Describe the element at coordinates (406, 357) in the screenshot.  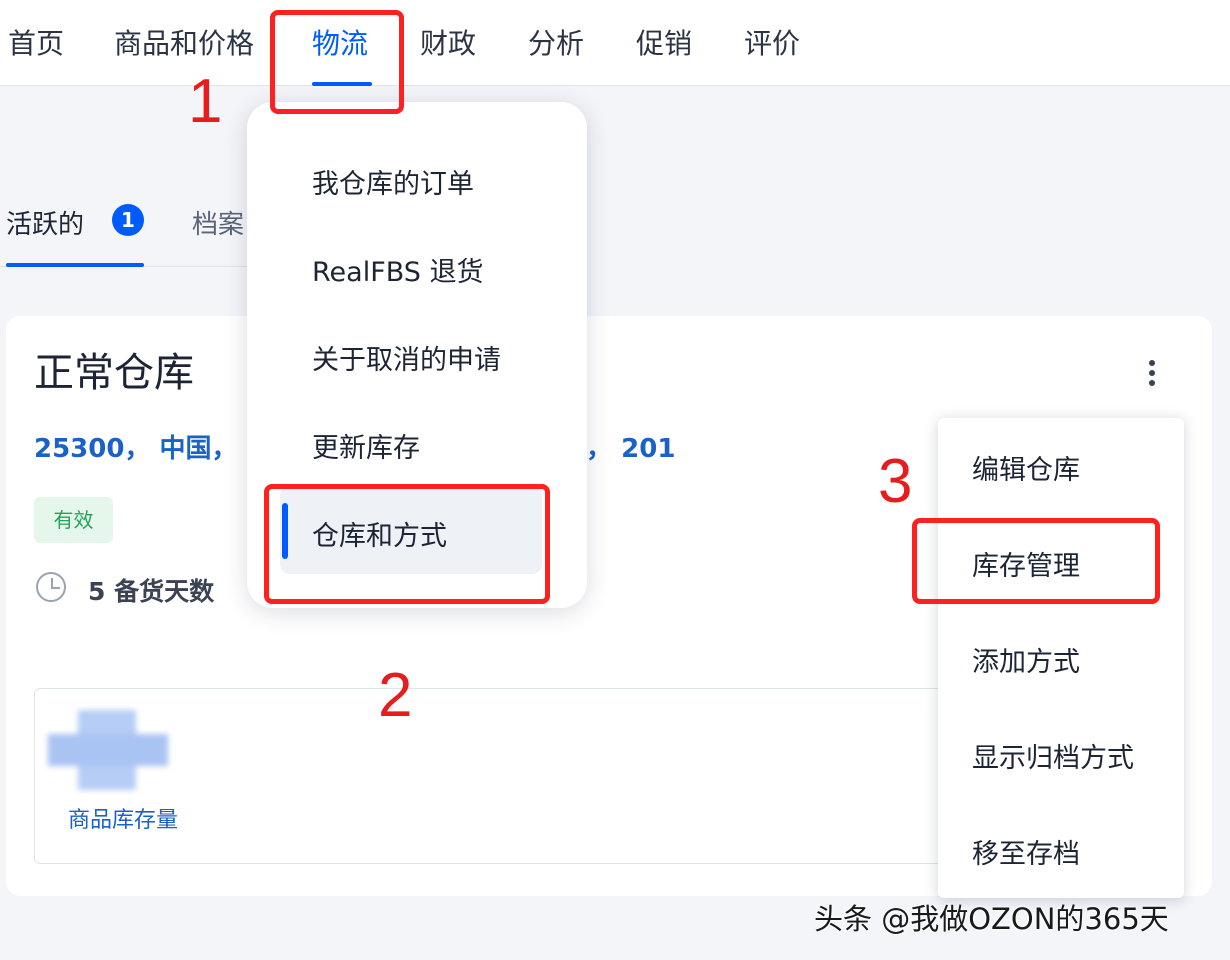
I see `menu-cancellation-requests: 关于取消的申请` at that location.